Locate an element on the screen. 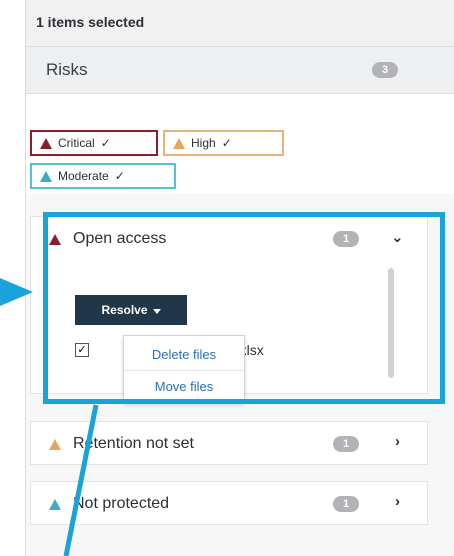 The width and height of the screenshot is (454, 556). risks-count-badge: 3 is located at coordinates (385, 70).